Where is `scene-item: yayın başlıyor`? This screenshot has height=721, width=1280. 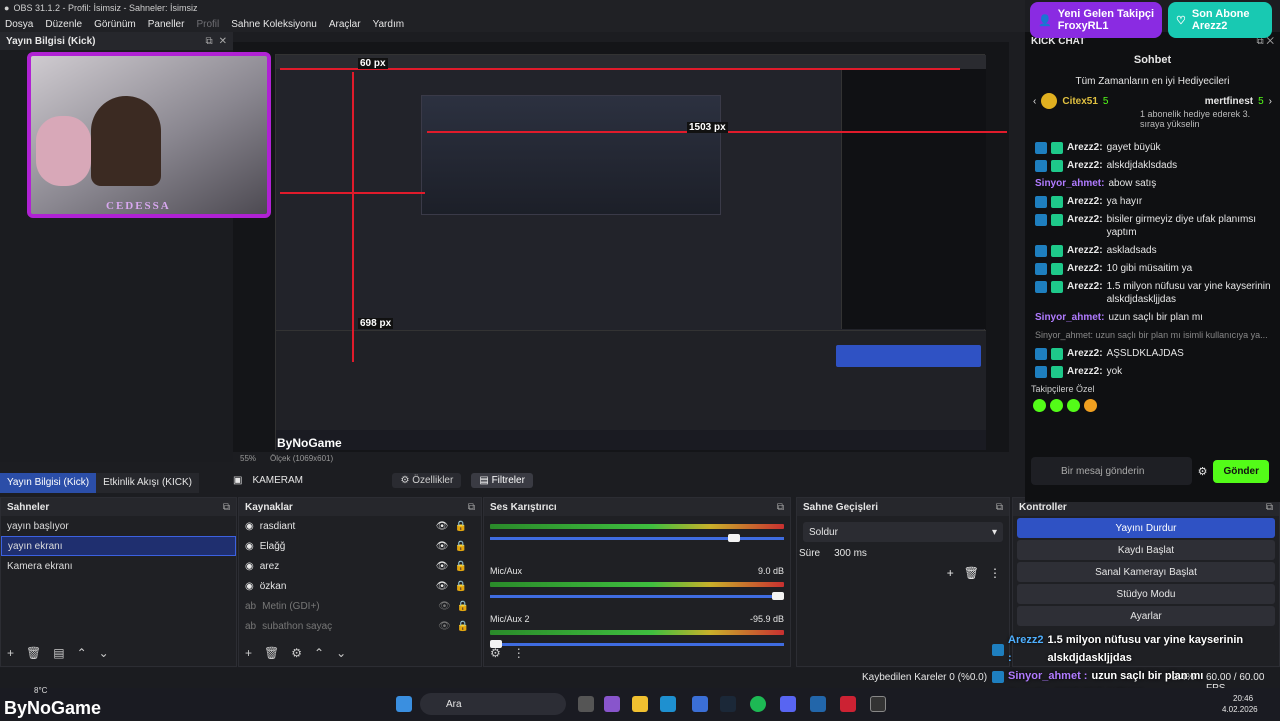 scene-item: yayın başlıyor is located at coordinates (118, 526).